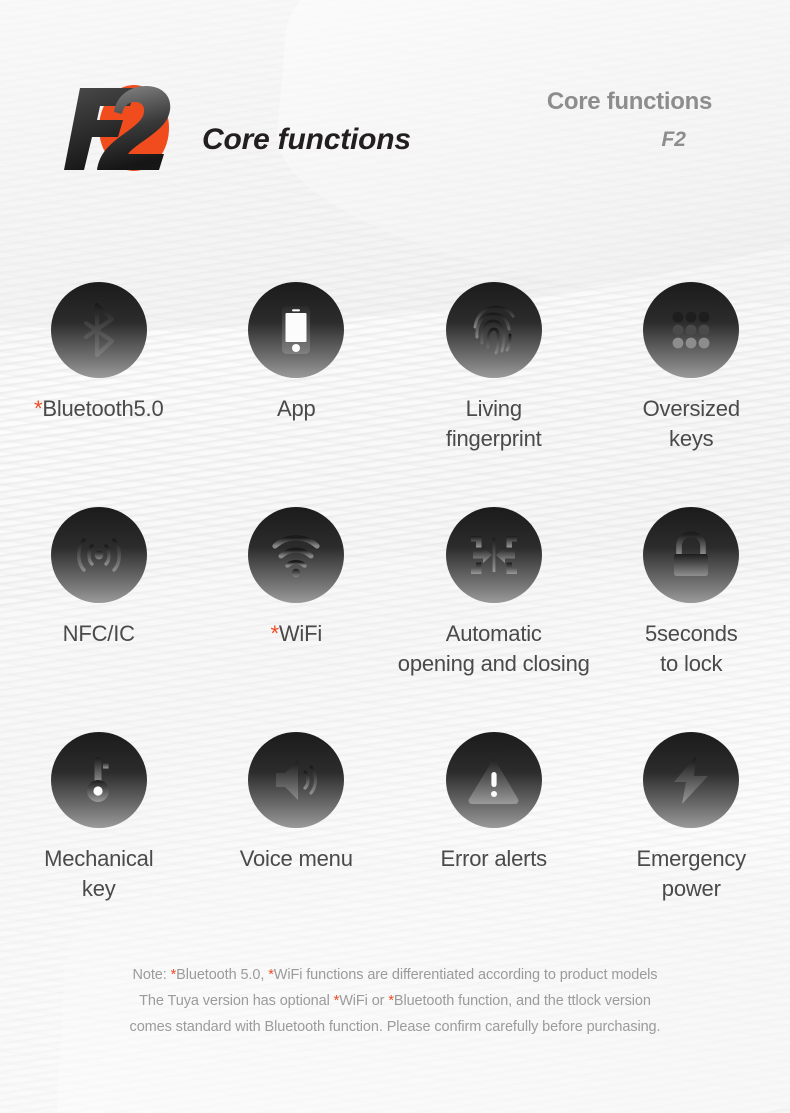 The image size is (790, 1113). I want to click on feature-cell-keys: Oversized keys, so click(691, 394).